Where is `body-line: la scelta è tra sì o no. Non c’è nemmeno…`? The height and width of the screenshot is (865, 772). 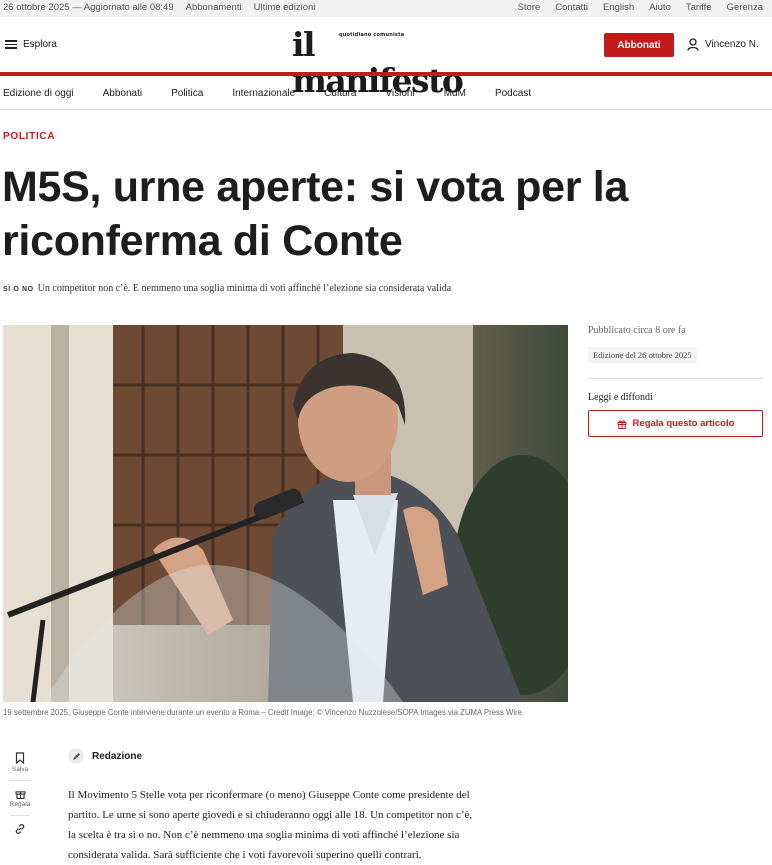
body-line: la scelta è tra sì o no. Non c’è nemmeno… is located at coordinates (264, 835).